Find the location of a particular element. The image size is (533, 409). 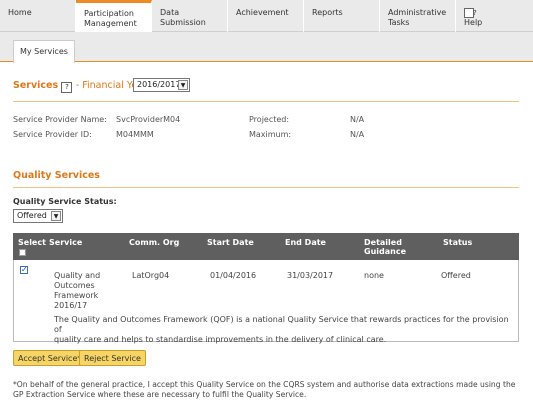

status-value: Offered is located at coordinates (456, 275).